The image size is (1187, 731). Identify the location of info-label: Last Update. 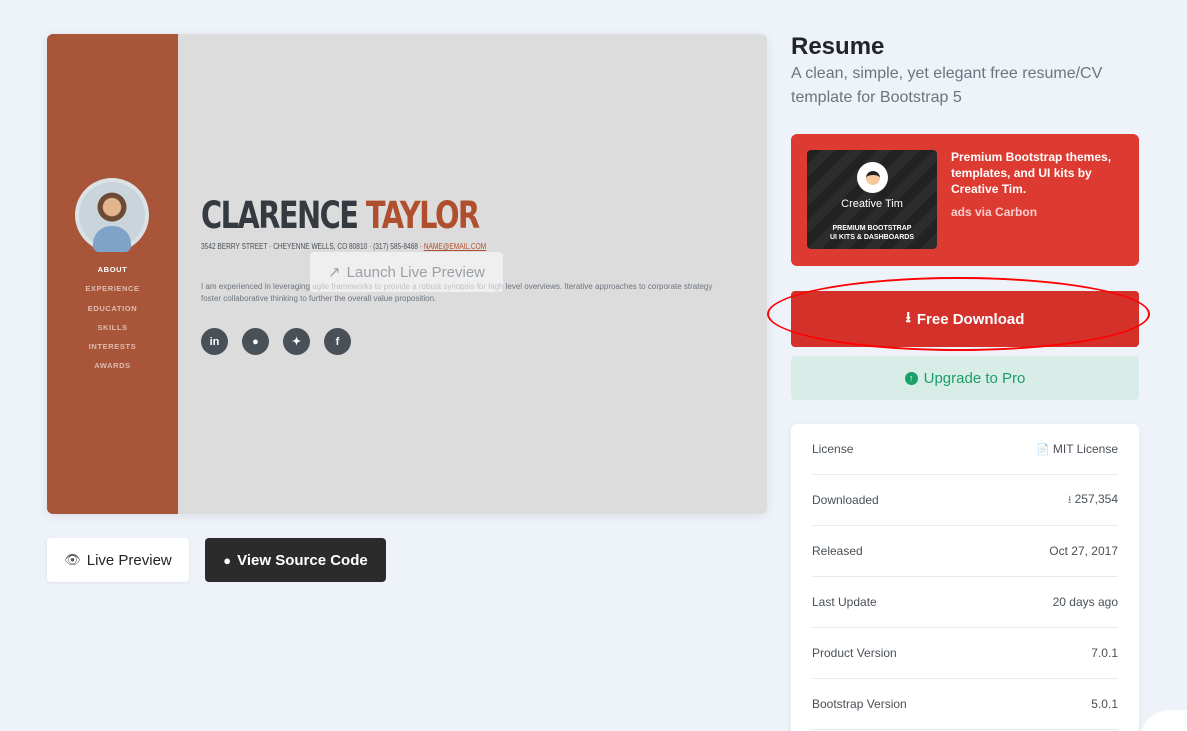
(844, 602).